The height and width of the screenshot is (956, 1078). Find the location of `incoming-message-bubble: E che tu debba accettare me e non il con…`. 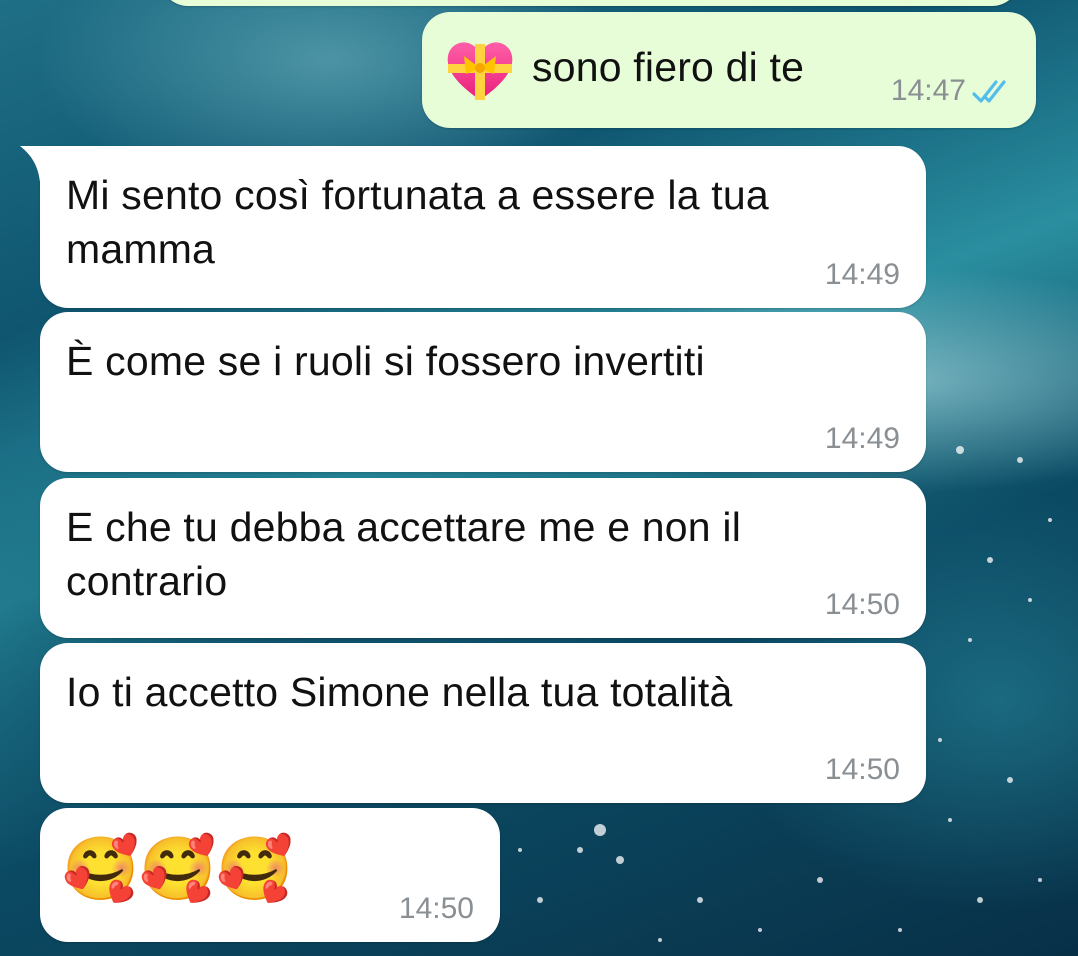

incoming-message-bubble: E che tu debba accettare me e non il con… is located at coordinates (483, 558).